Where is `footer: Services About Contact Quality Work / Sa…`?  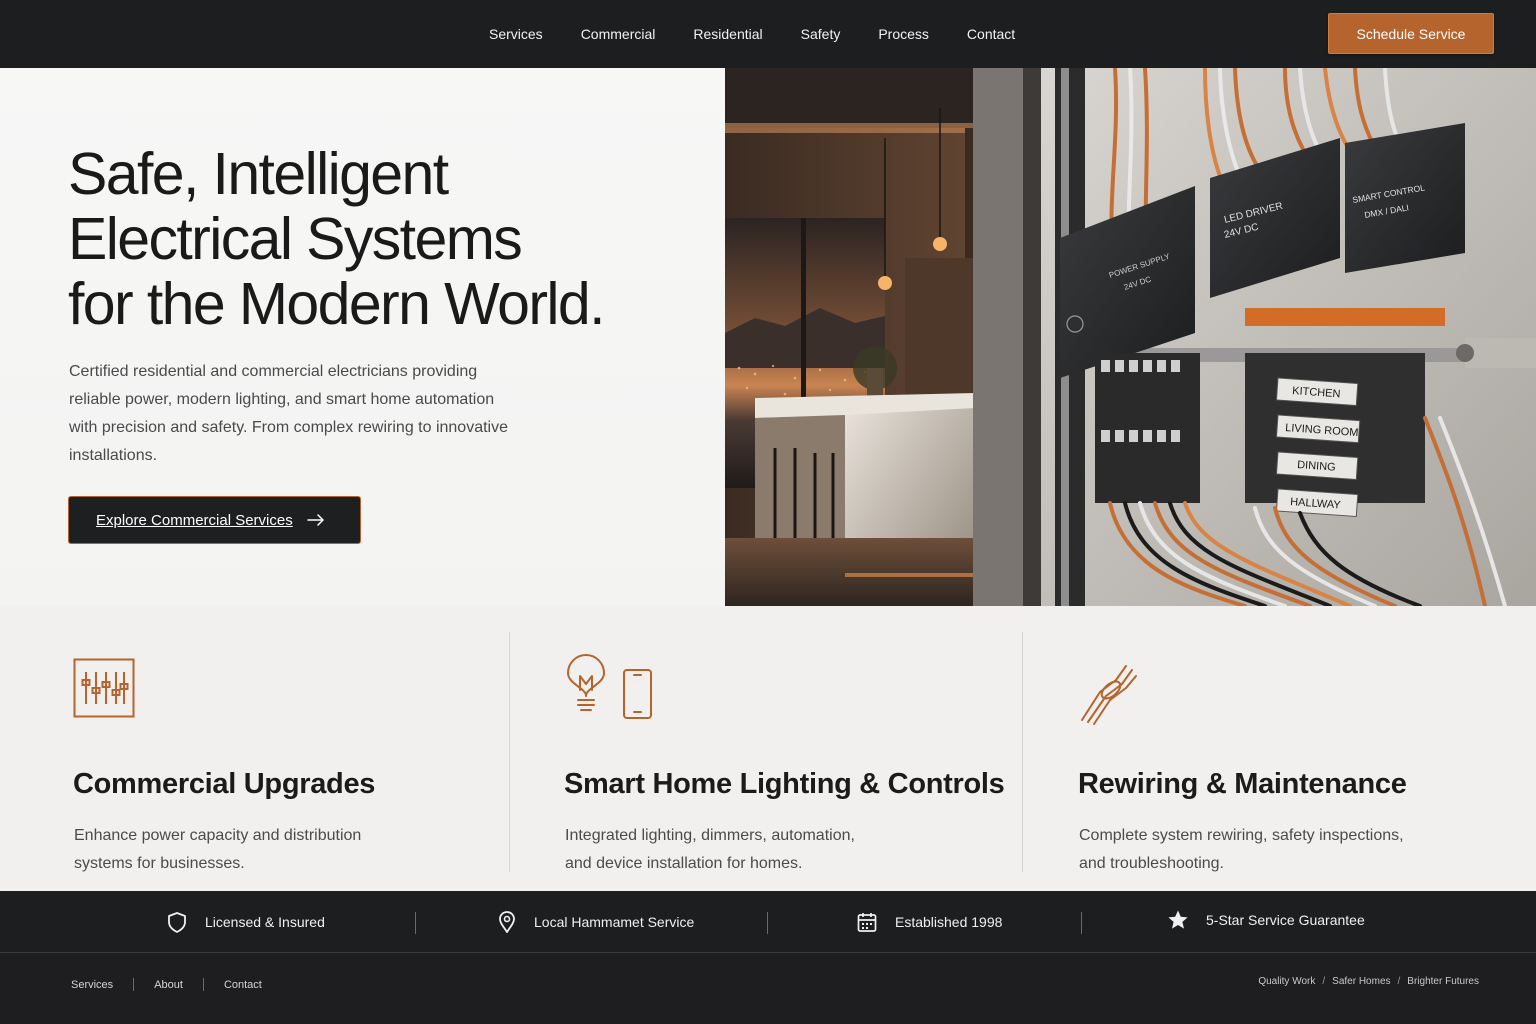 footer: Services About Contact Quality Work / Sa… is located at coordinates (768, 989).